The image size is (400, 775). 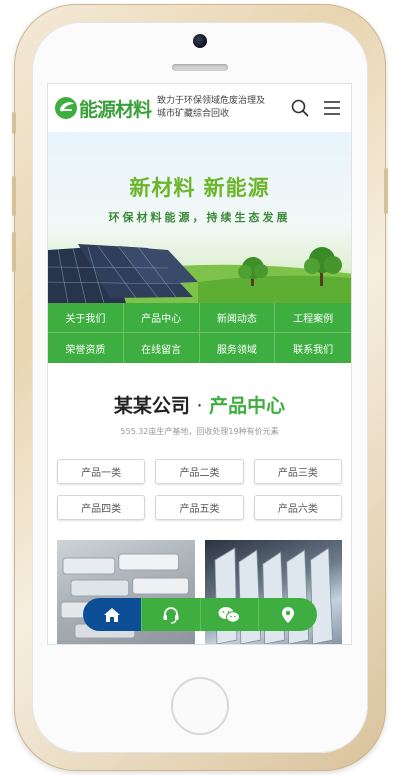 I want to click on wechat-icon, so click(x=229, y=614).